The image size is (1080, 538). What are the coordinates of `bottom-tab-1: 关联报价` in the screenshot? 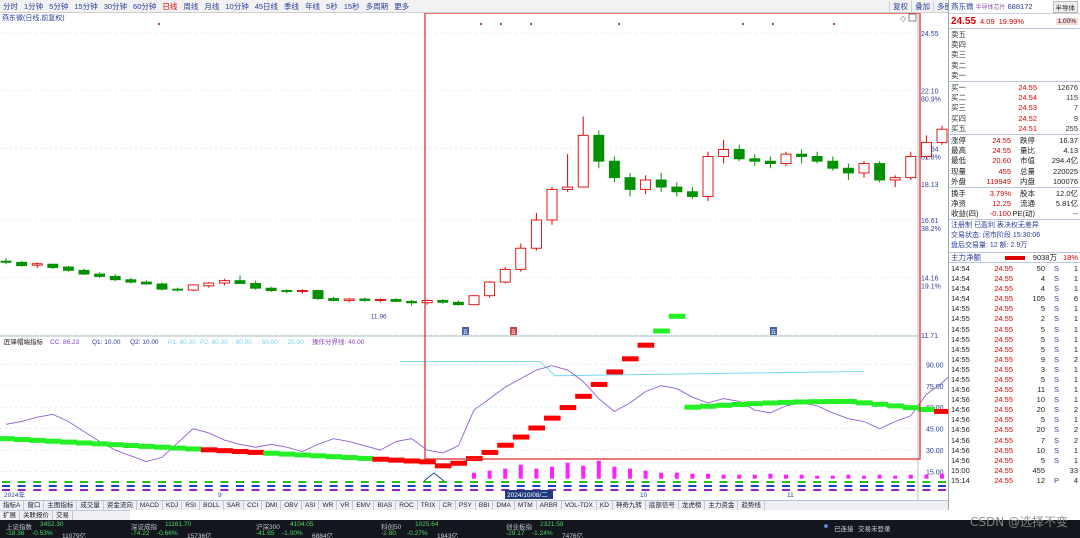 It's located at (36, 515).